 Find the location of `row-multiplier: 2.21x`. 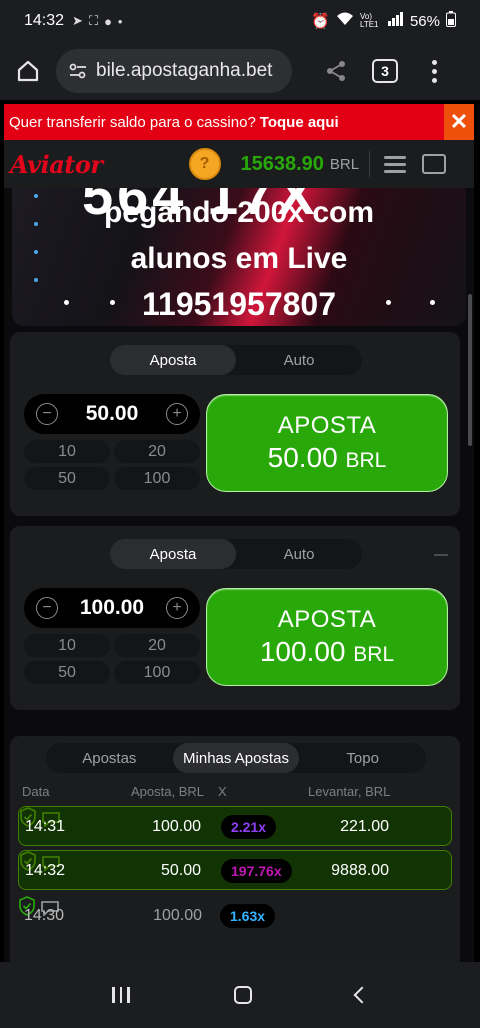

row-multiplier: 2.21x is located at coordinates (249, 827).